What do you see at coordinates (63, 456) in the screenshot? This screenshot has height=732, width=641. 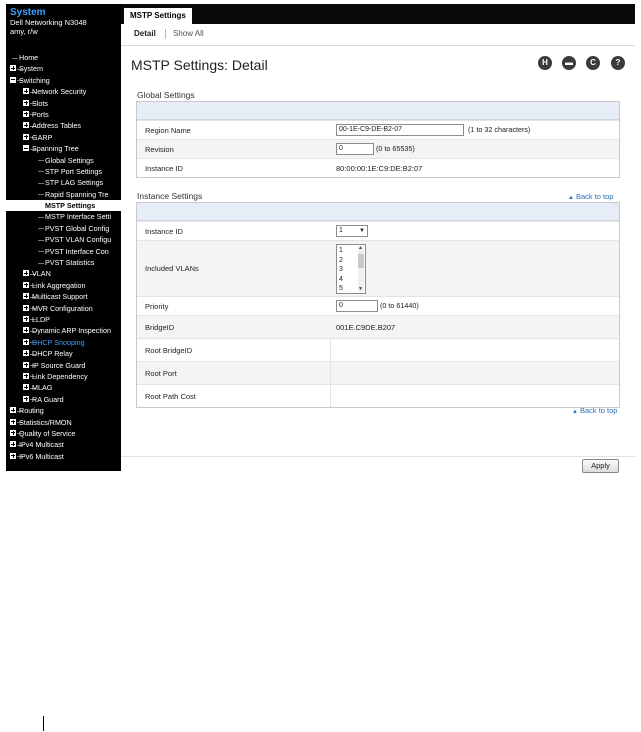 I see `nav-item-ipv6-multicast: IPv6 Multicast` at bounding box center [63, 456].